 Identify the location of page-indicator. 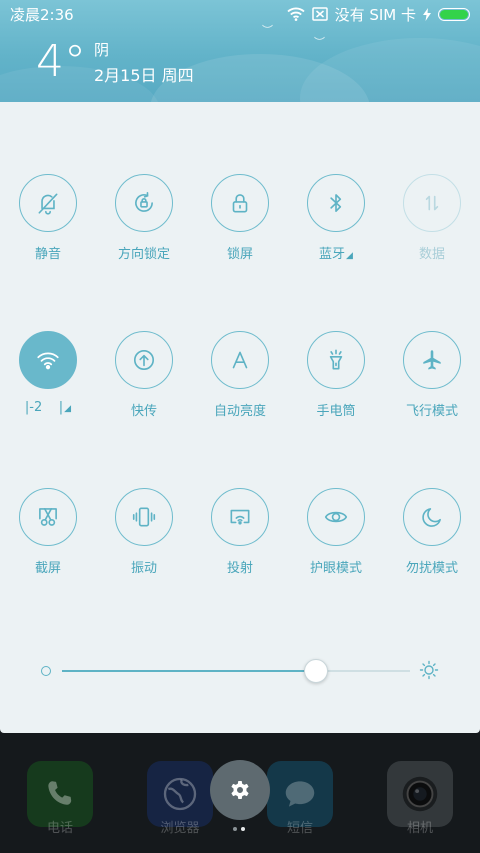
(239, 829).